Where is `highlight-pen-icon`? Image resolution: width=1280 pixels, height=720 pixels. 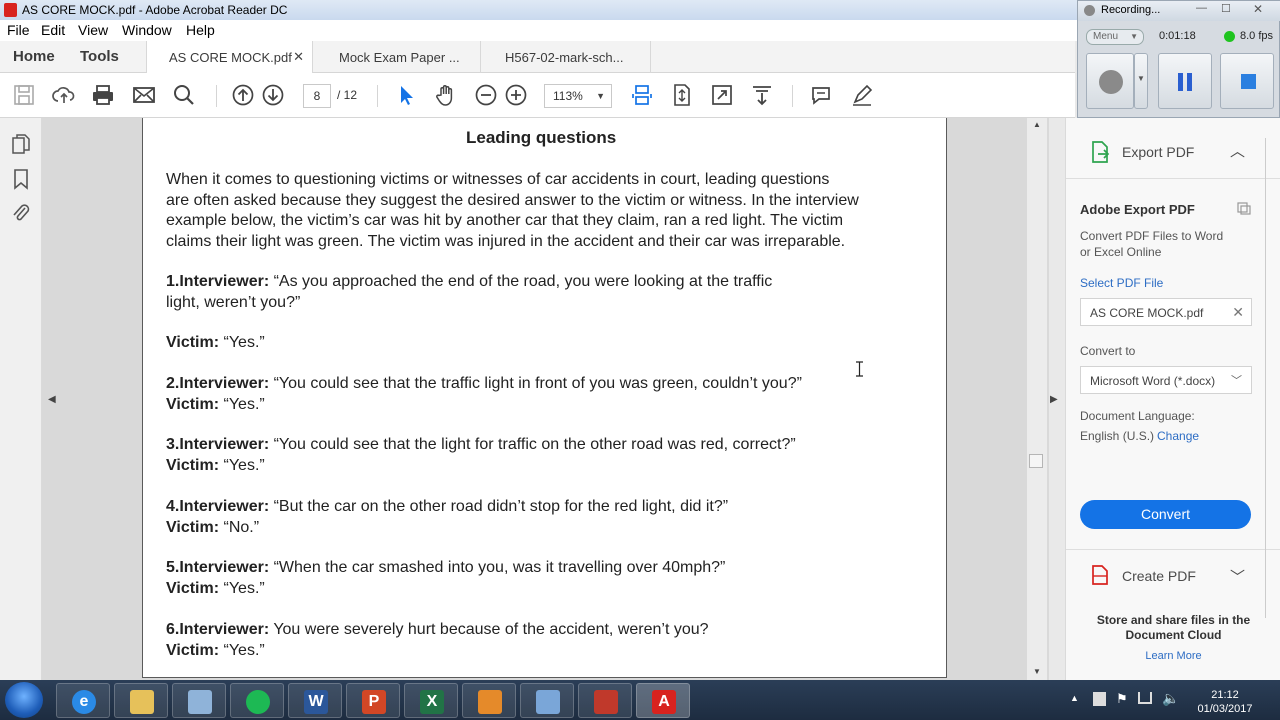 highlight-pen-icon is located at coordinates (862, 95).